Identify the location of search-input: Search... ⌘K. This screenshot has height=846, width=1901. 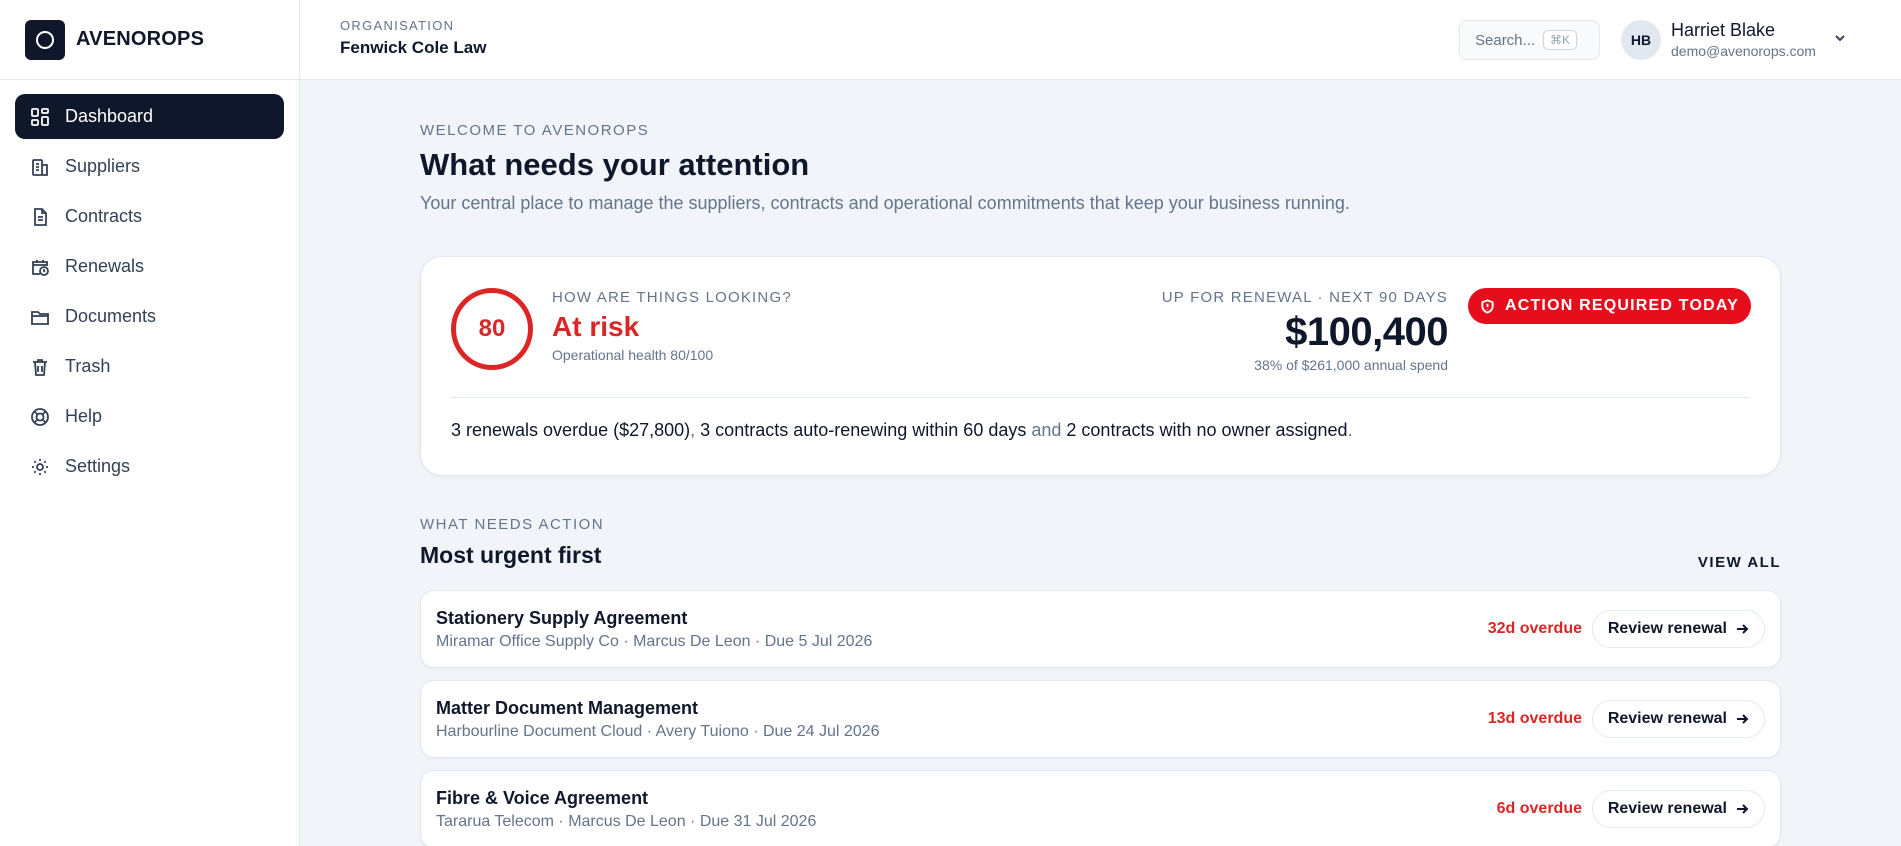
(1529, 40).